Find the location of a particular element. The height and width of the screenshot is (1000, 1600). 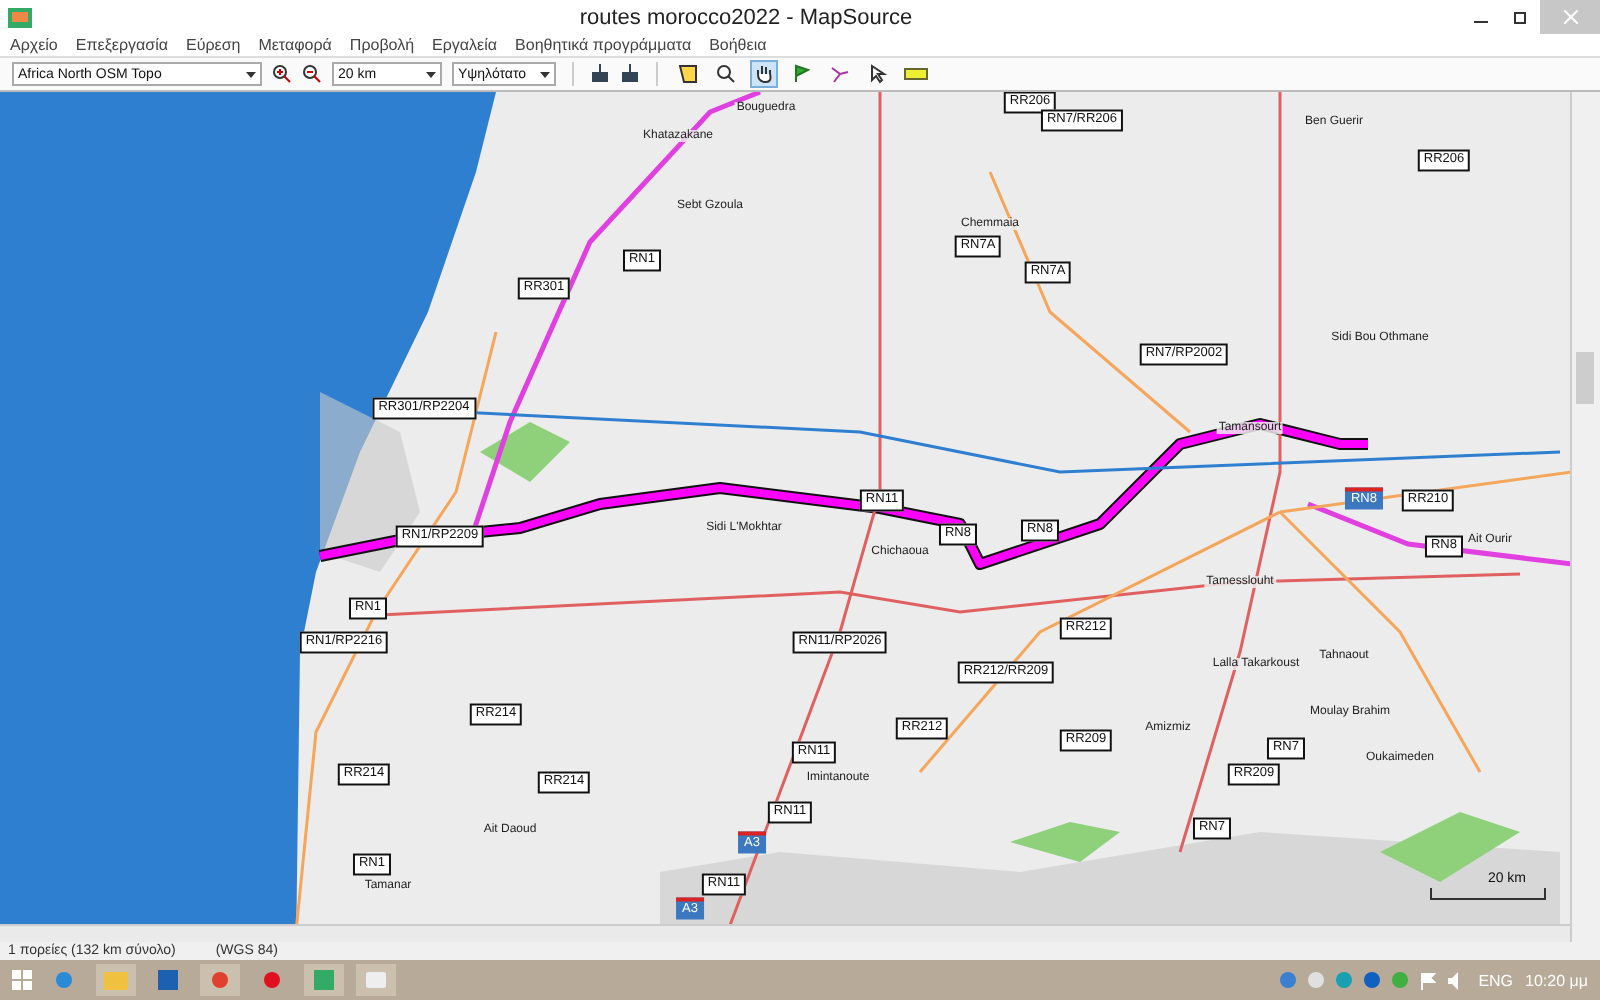

menu-item: Μεταφορά is located at coordinates (295, 45).